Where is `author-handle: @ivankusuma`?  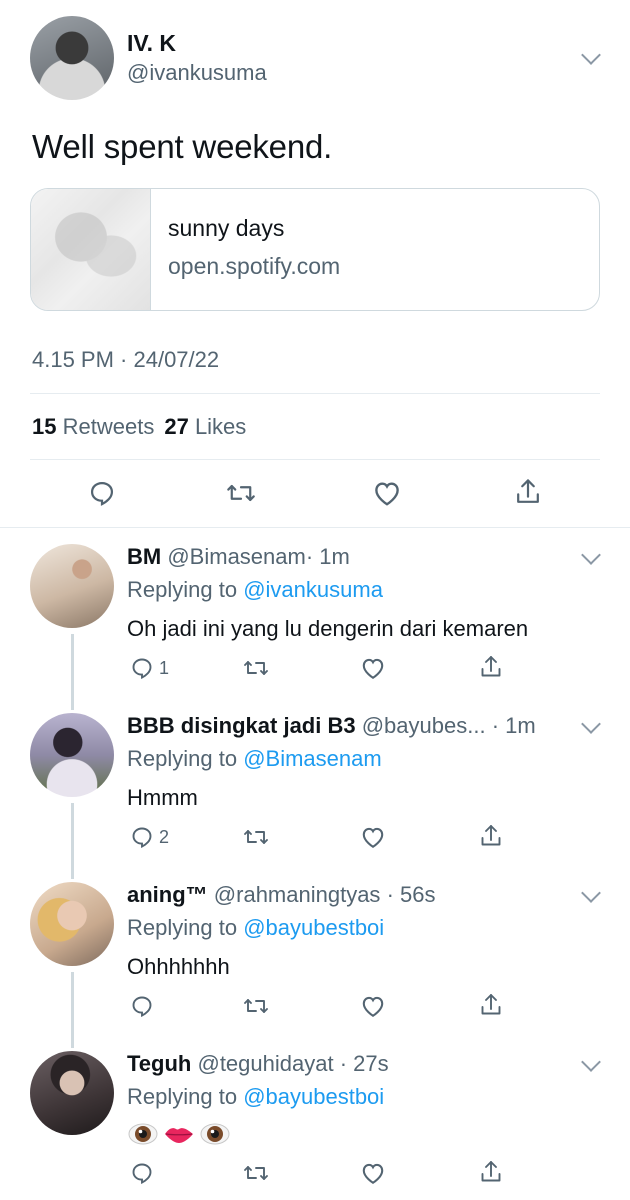
author-handle: @ivankusuma is located at coordinates (197, 73).